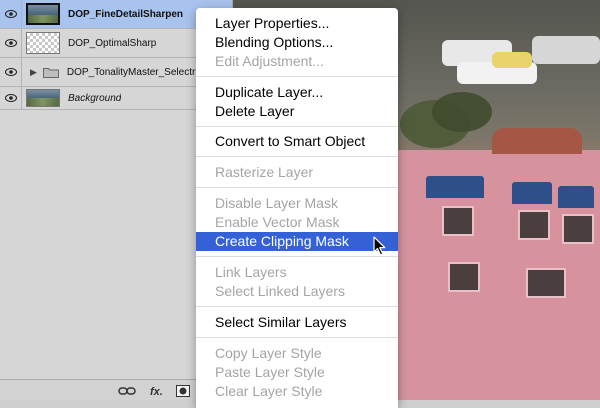  Describe the element at coordinates (156, 392) in the screenshot. I see `fx-icon: fx.` at that location.